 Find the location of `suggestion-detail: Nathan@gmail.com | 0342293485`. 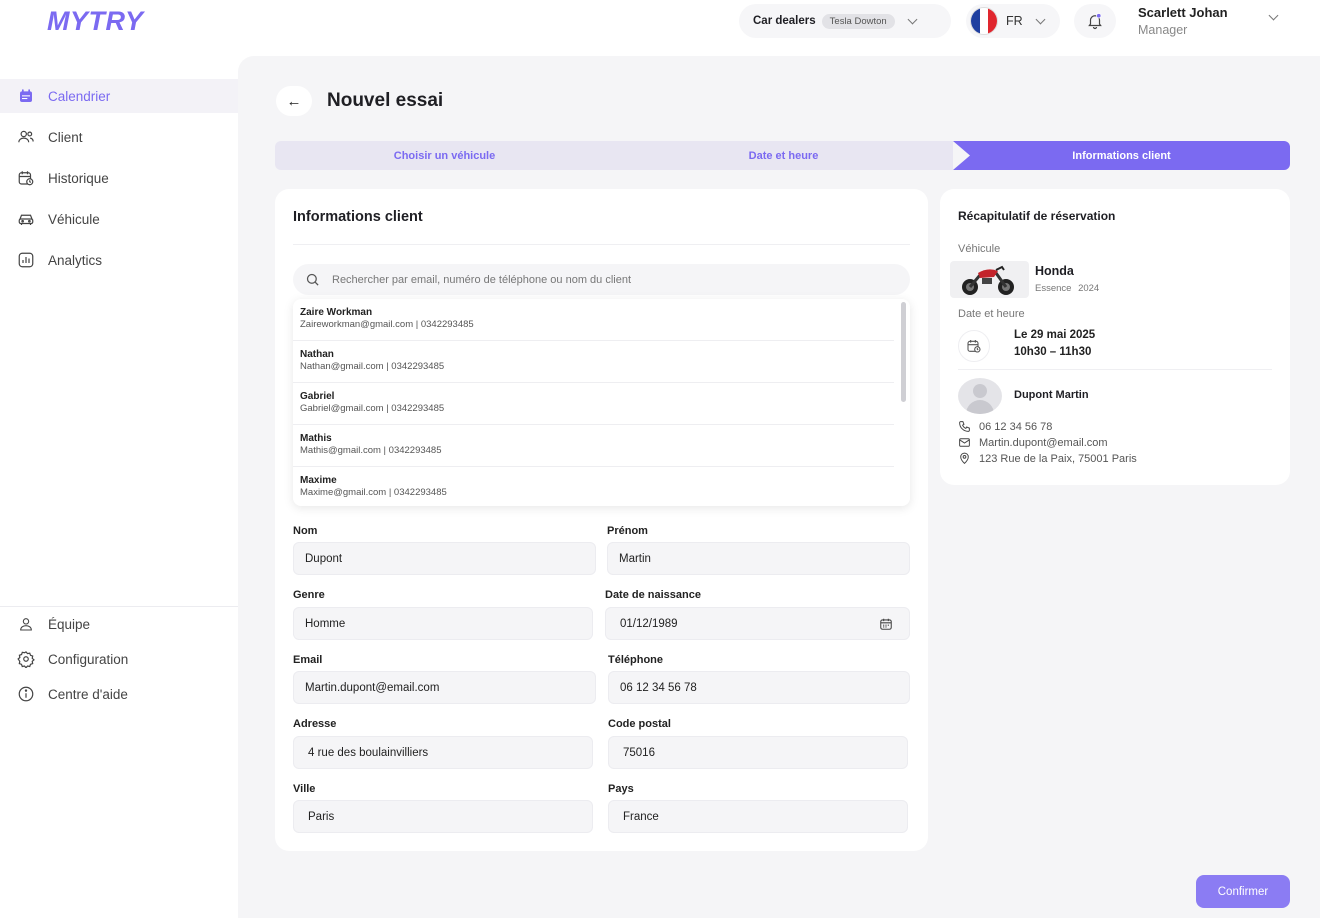

suggestion-detail: Nathan@gmail.com | 0342293485 is located at coordinates (372, 366).